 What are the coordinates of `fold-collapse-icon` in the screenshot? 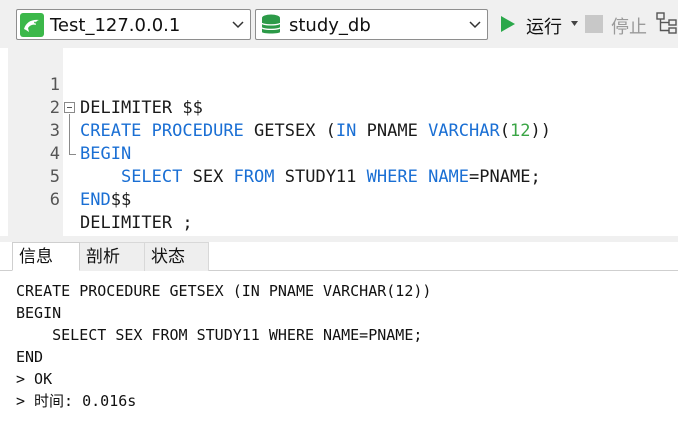 It's located at (69, 107).